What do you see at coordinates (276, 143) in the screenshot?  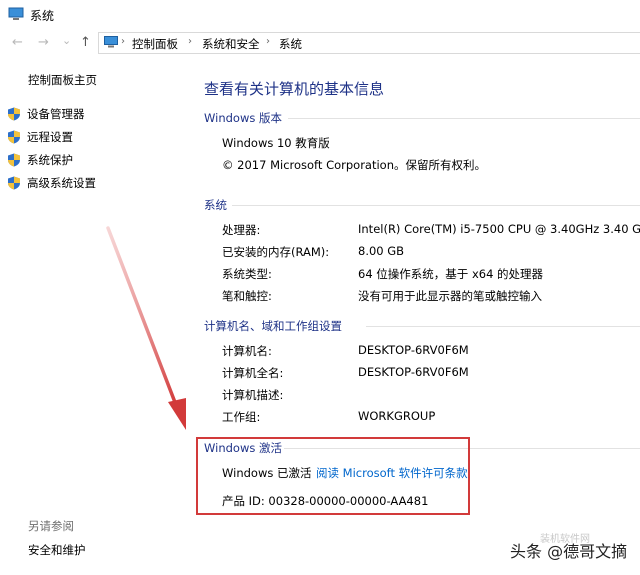 I see `edition-name: Windows 10 教育版` at bounding box center [276, 143].